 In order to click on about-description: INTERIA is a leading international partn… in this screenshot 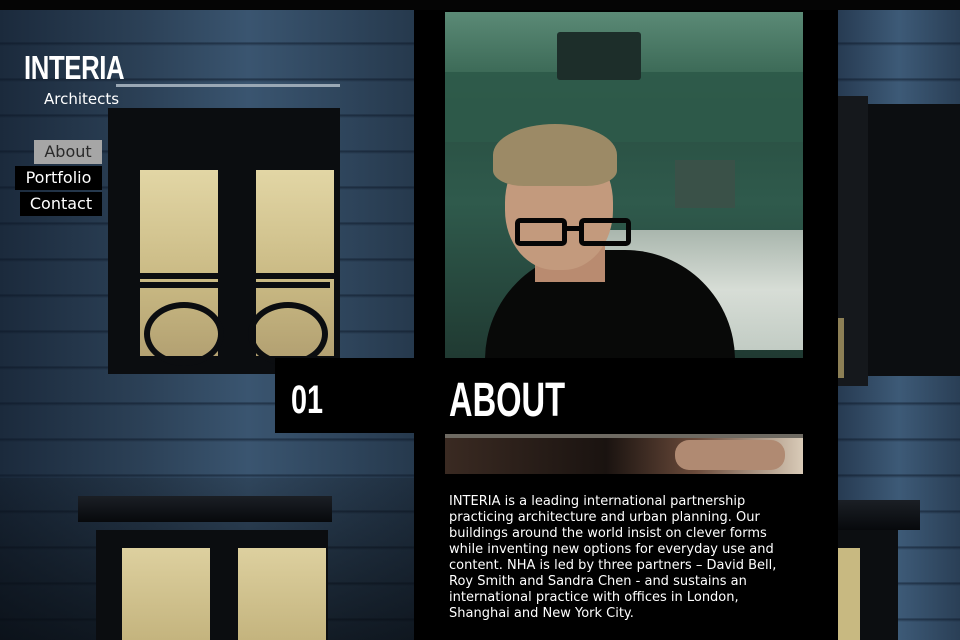, I will do `click(613, 557)`.